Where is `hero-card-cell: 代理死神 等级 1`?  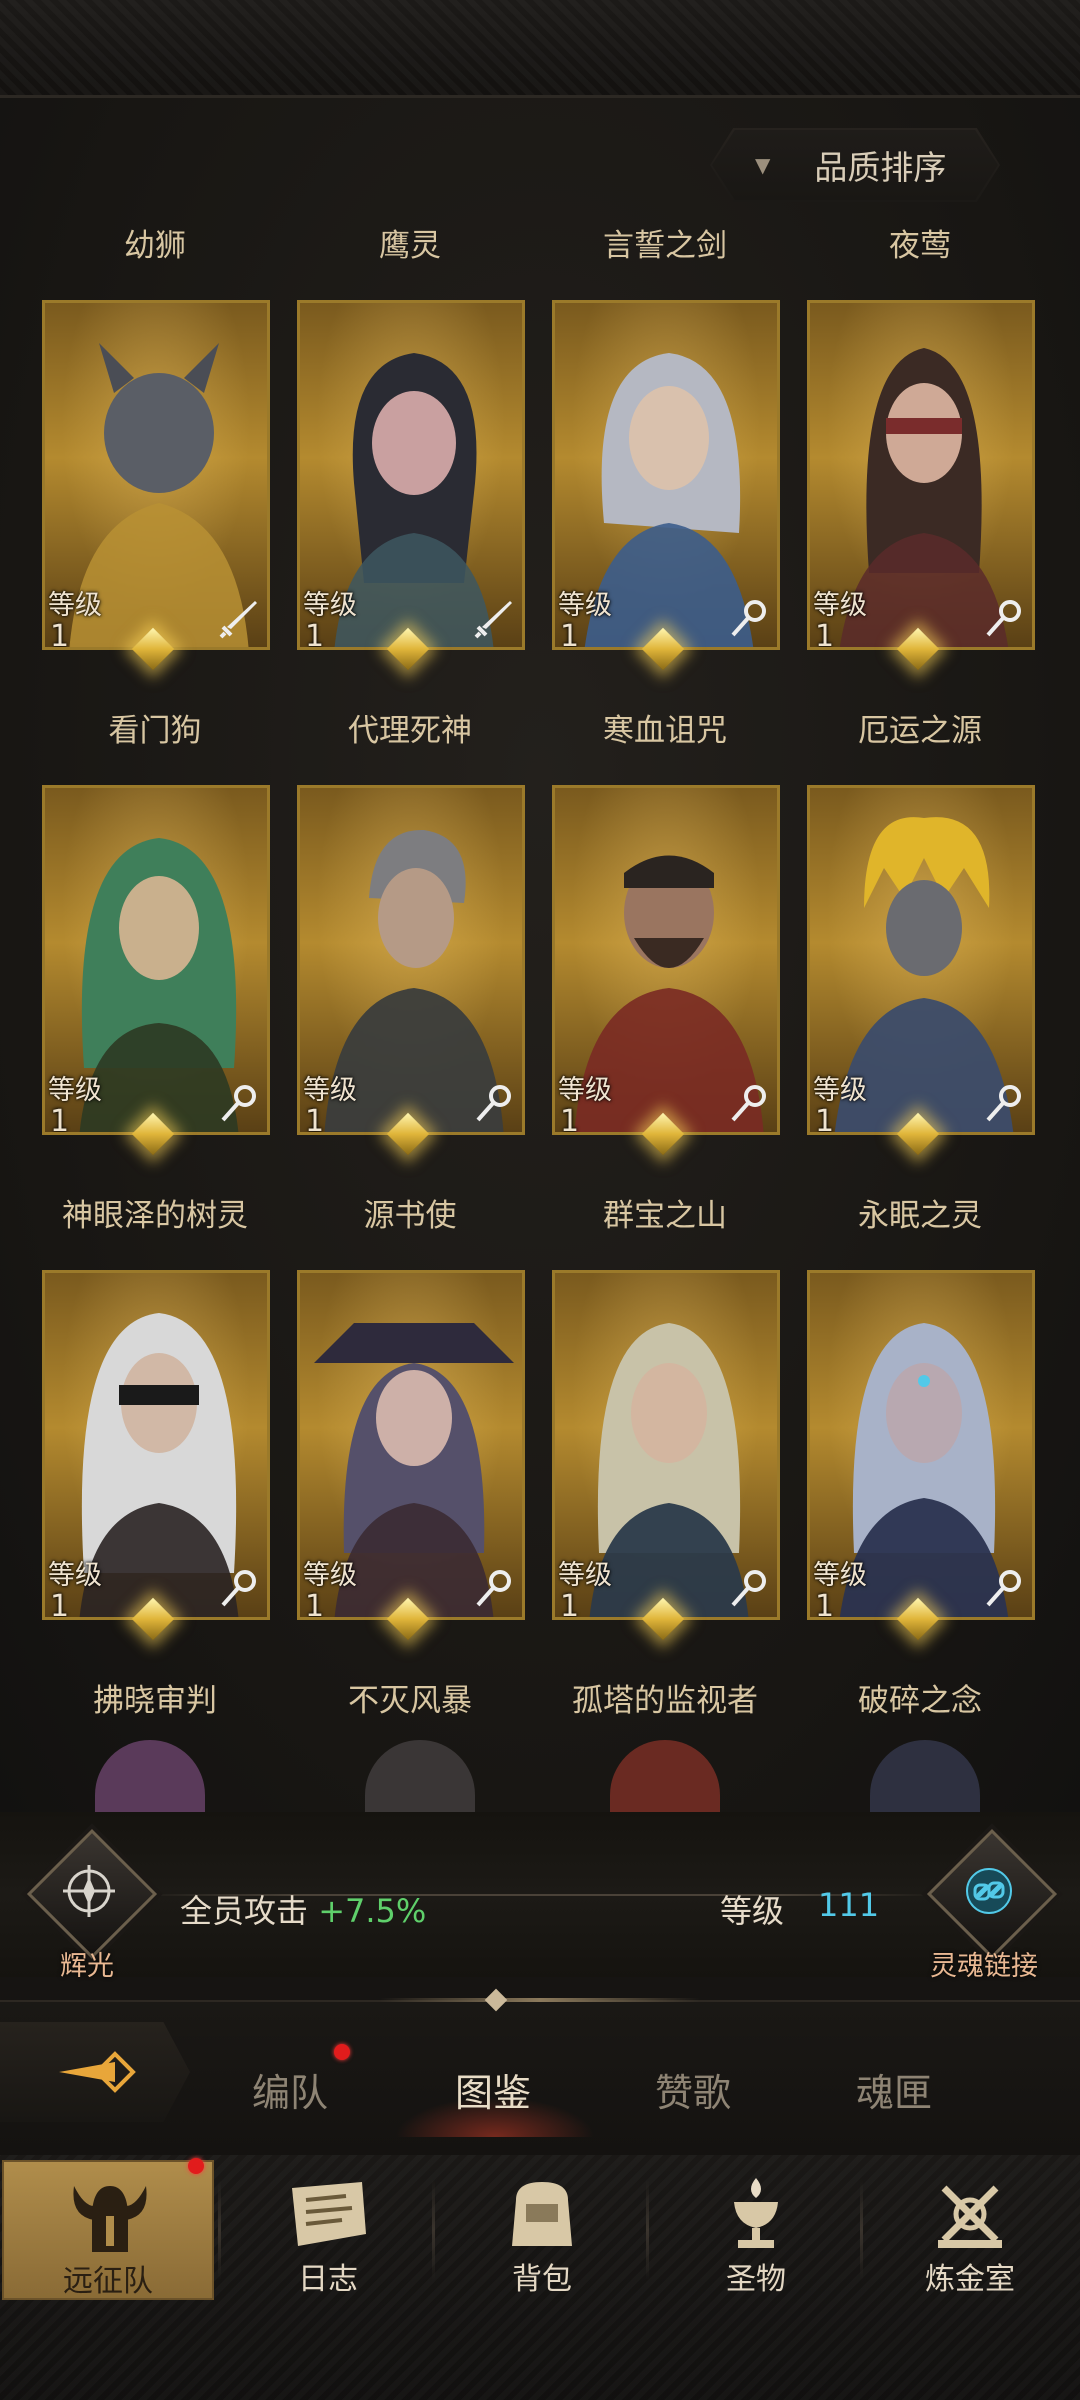
hero-card-cell: 代理死神 等级 1 is located at coordinates (410, 937).